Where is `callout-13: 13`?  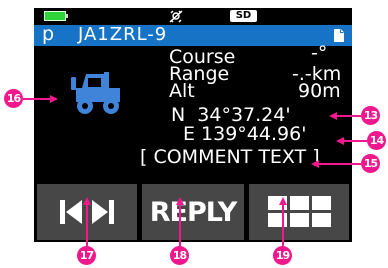
callout-13: 13 is located at coordinates (370, 115).